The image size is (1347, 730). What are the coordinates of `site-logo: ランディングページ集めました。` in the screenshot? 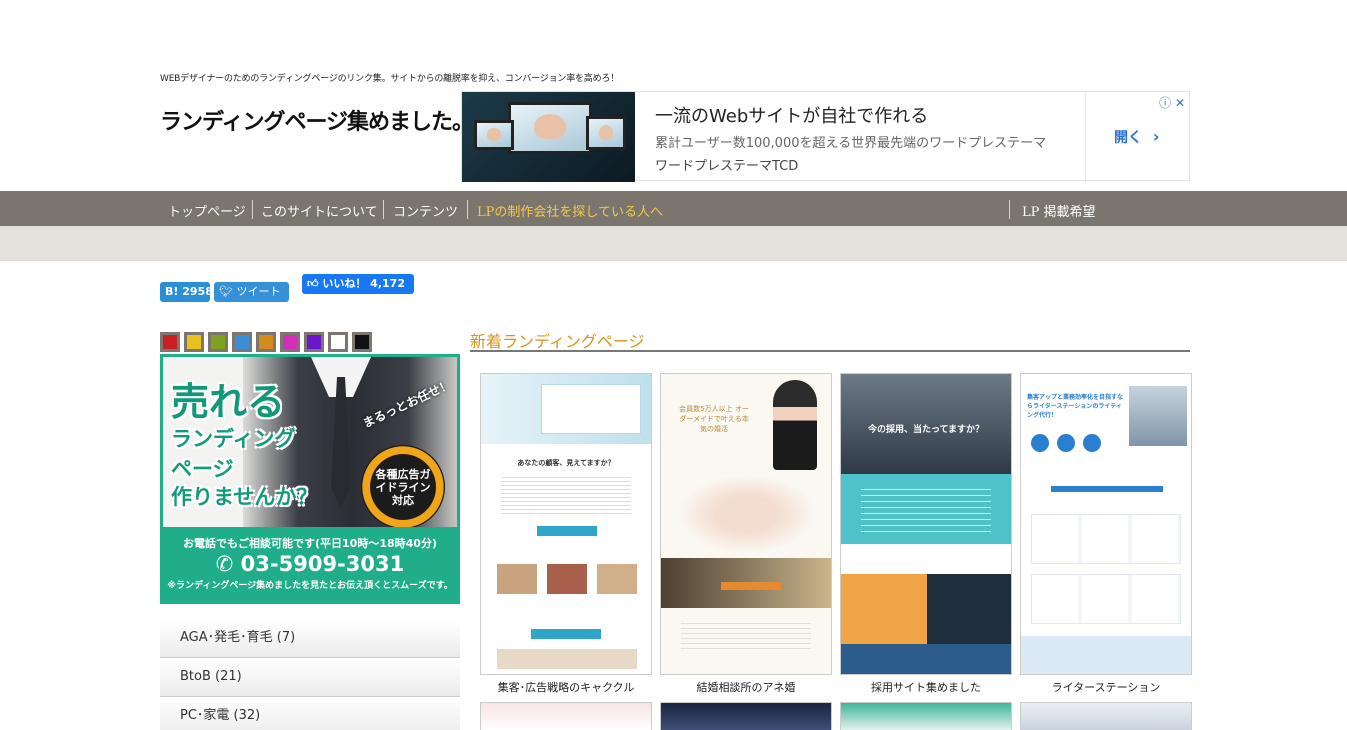 It's located at (317, 120).